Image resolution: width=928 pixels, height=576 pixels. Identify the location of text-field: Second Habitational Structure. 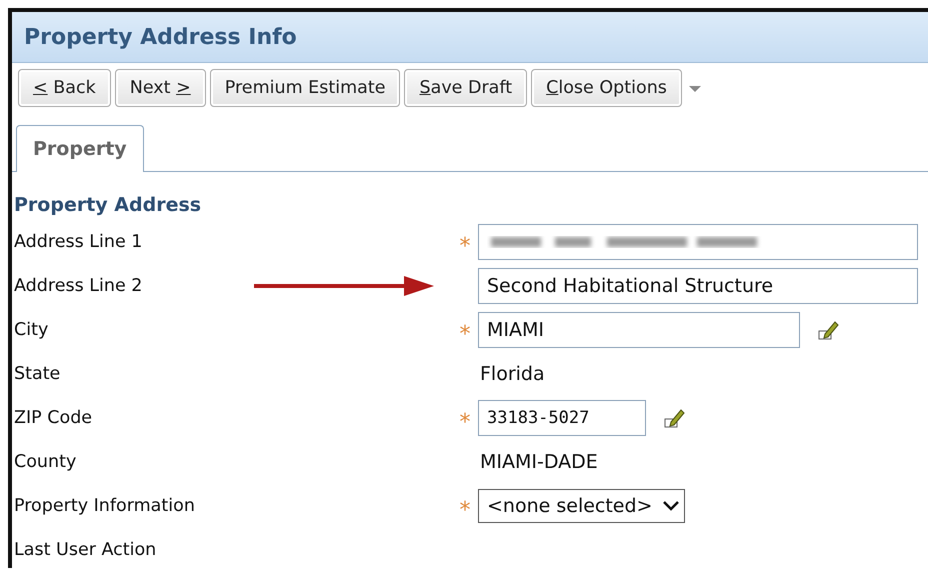
(698, 286).